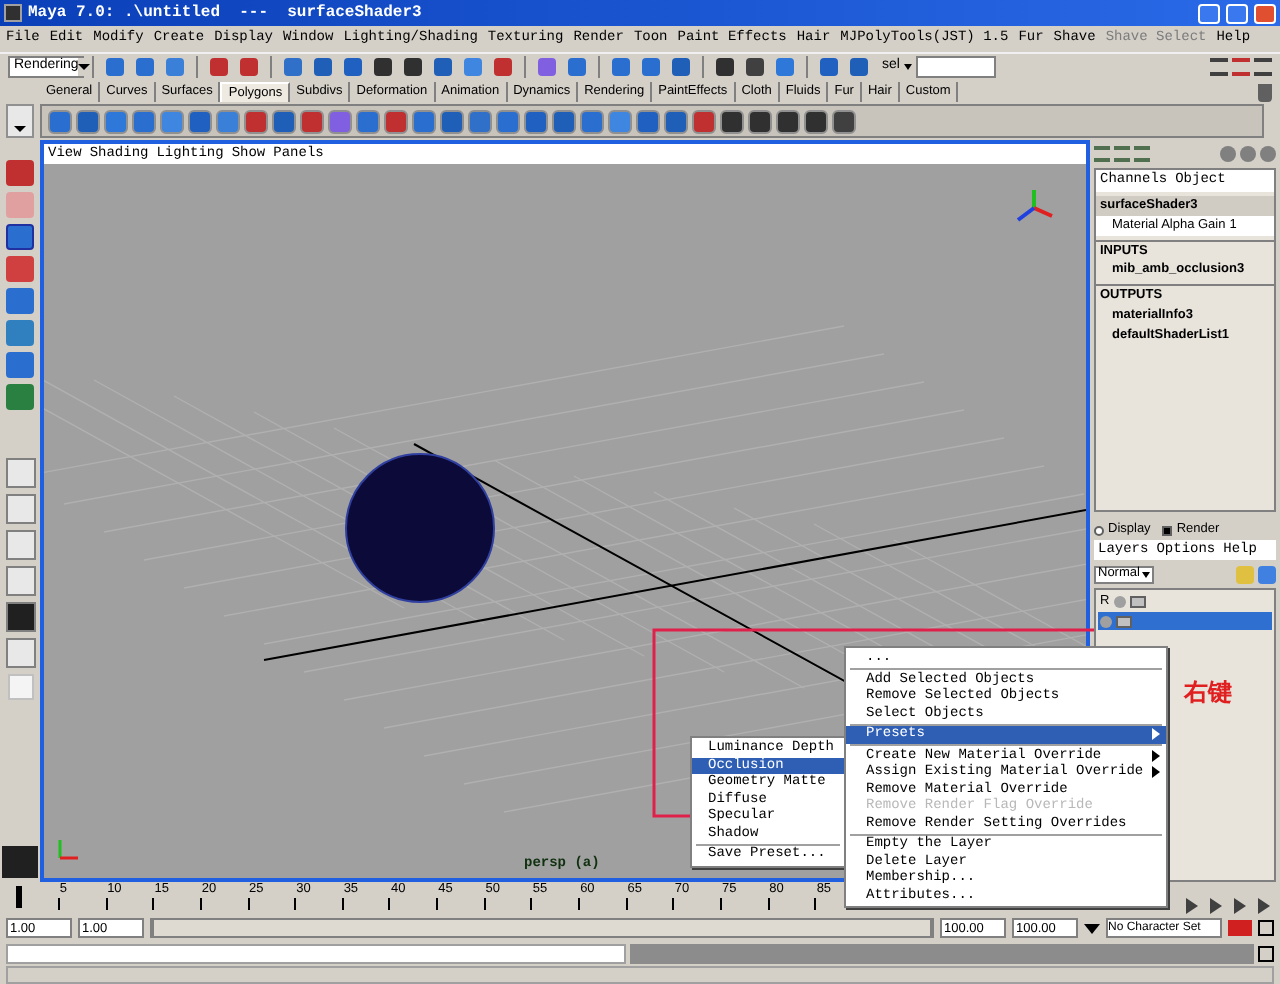 The image size is (1280, 984). What do you see at coordinates (1185, 621) in the screenshot?
I see `layer-row` at bounding box center [1185, 621].